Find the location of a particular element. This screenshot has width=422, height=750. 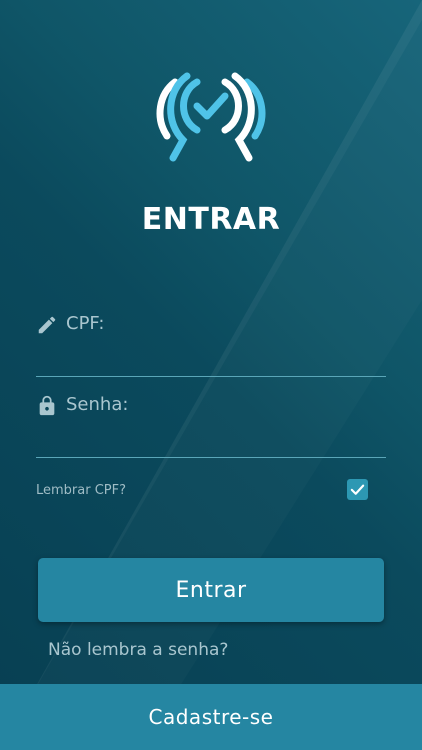

pencil-icon is located at coordinates (47, 325).